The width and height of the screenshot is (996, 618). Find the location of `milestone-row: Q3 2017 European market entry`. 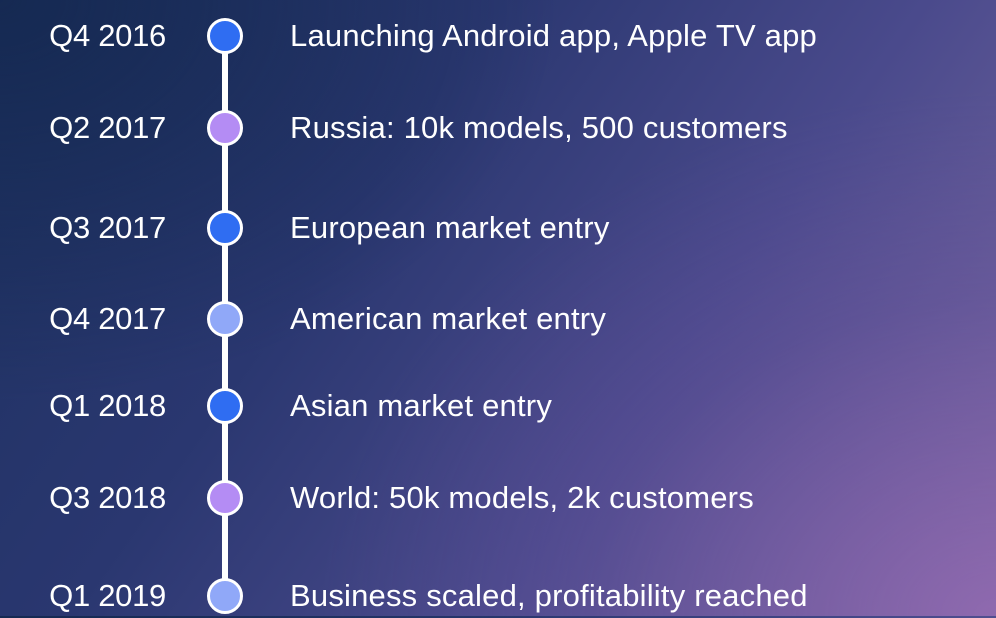

milestone-row: Q3 2017 European market entry is located at coordinates (498, 228).